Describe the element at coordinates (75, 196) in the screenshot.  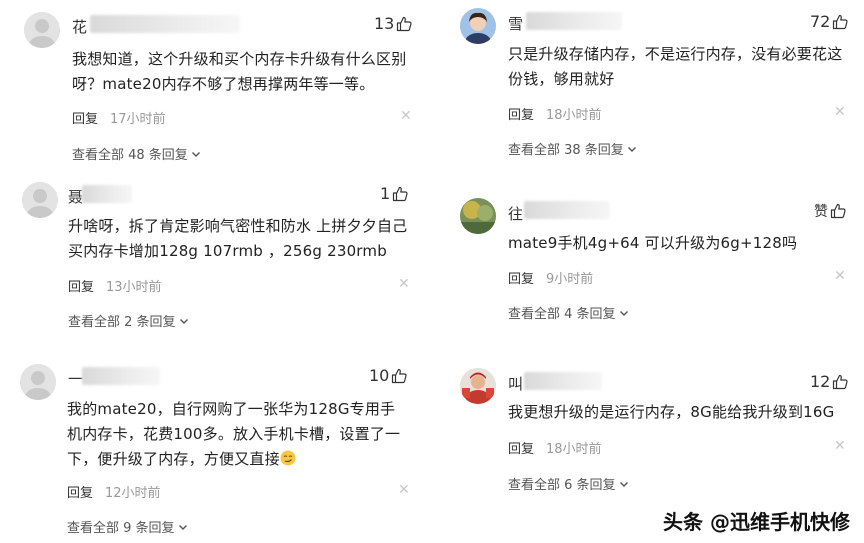
I see `comment-username: 聂` at that location.